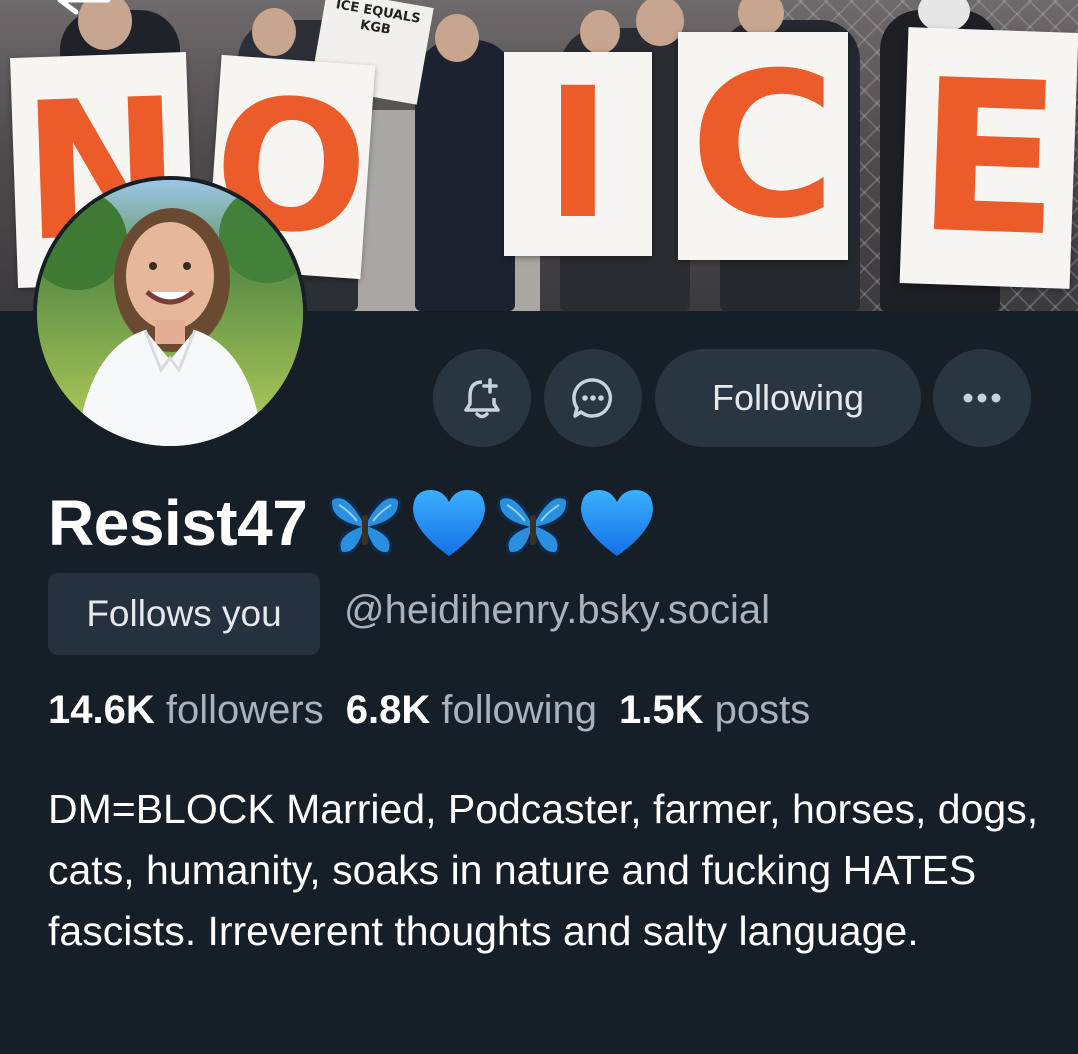 This screenshot has width=1078, height=1054. I want to click on following-button: Following, so click(788, 398).